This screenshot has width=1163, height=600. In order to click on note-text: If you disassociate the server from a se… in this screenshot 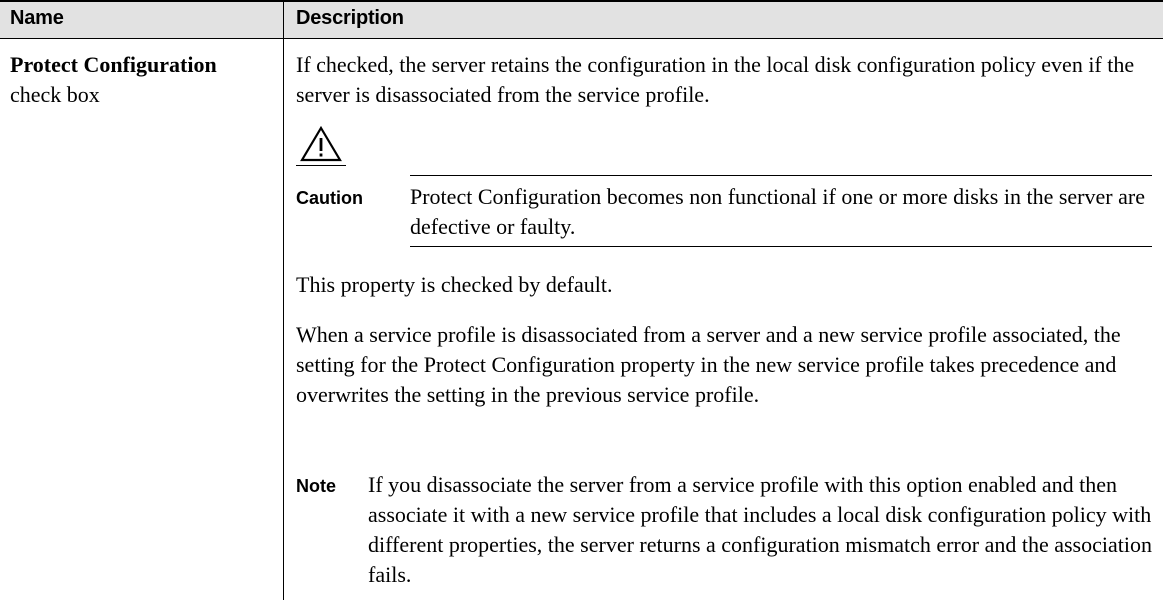, I will do `click(760, 529)`.